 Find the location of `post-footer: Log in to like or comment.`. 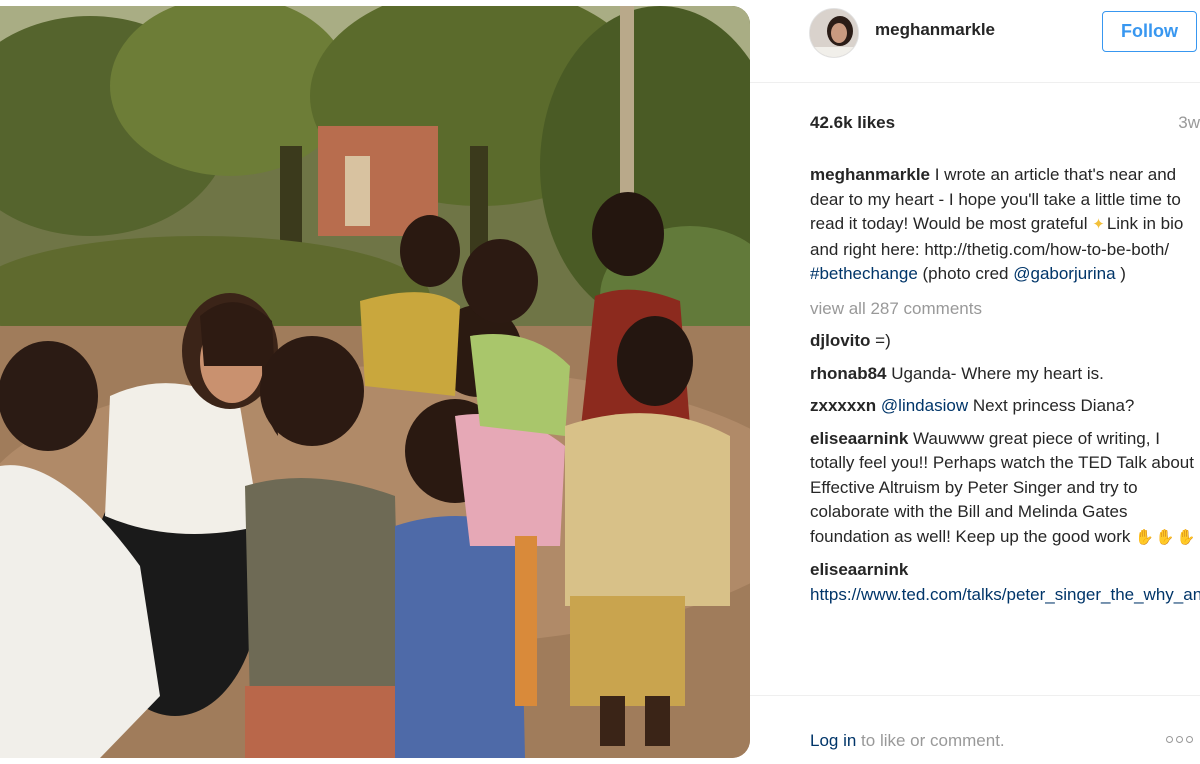

post-footer: Log in to like or comment. is located at coordinates (975, 729).